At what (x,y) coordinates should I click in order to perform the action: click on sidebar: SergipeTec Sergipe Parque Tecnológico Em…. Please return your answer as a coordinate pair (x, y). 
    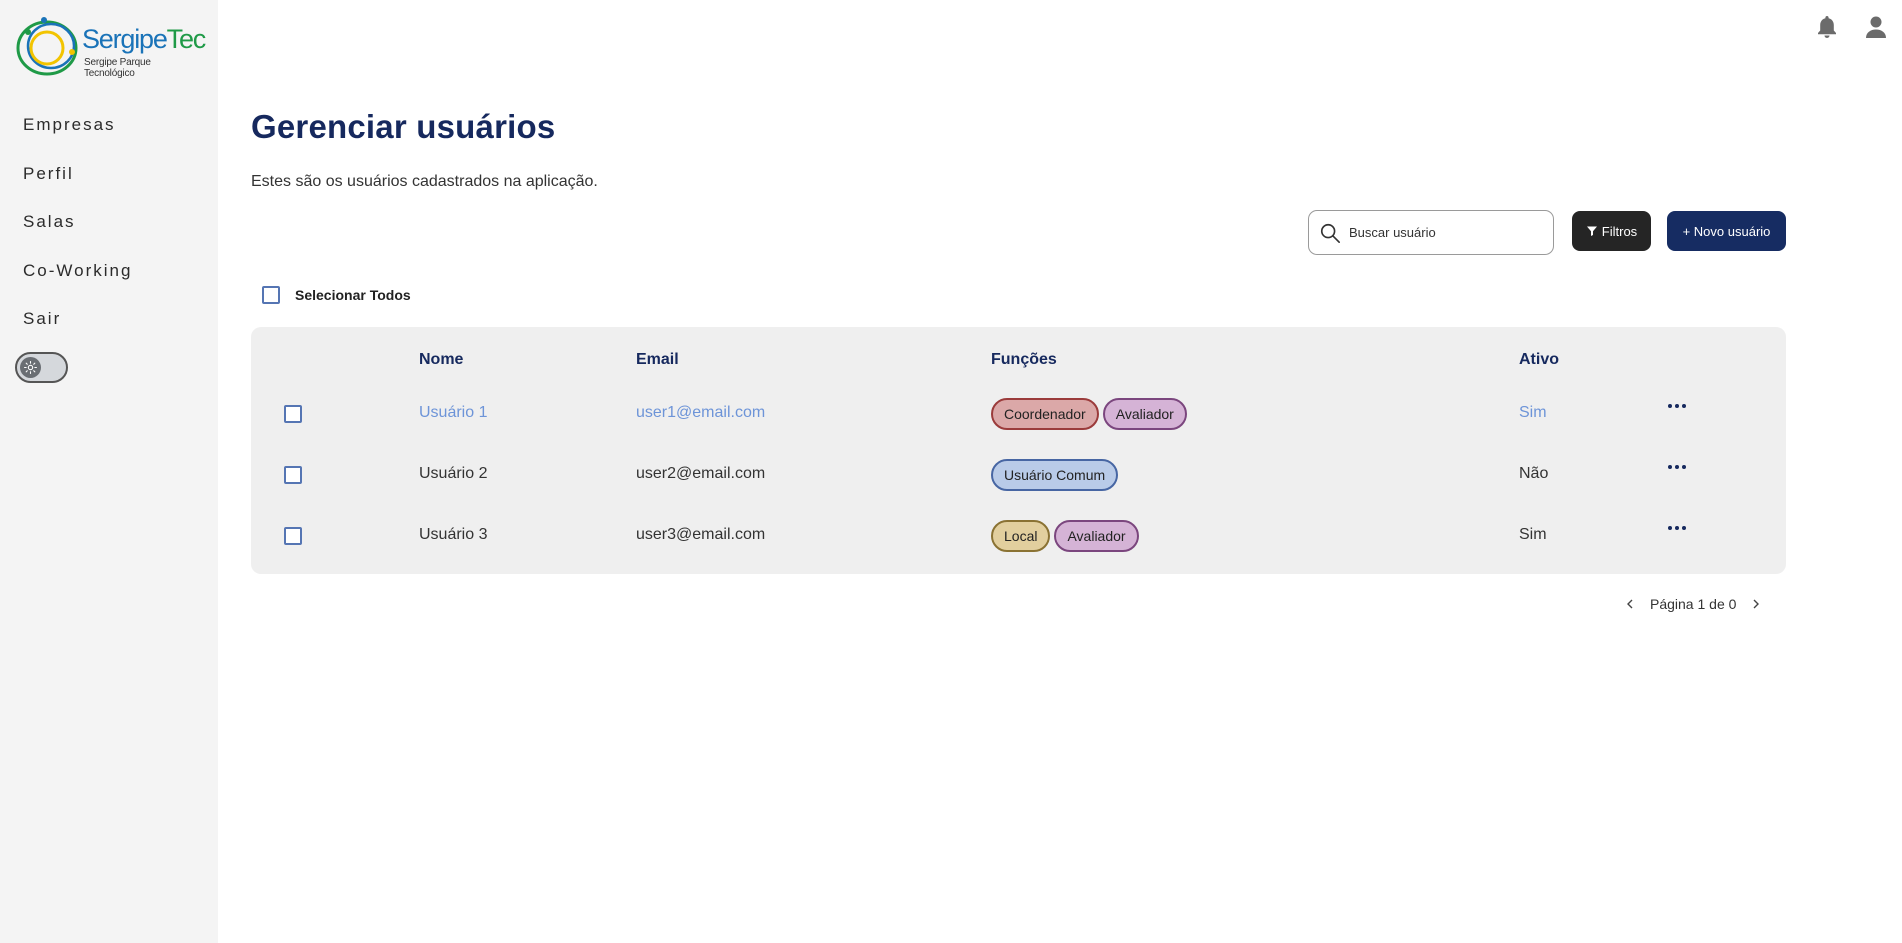
    Looking at the image, I should click on (109, 471).